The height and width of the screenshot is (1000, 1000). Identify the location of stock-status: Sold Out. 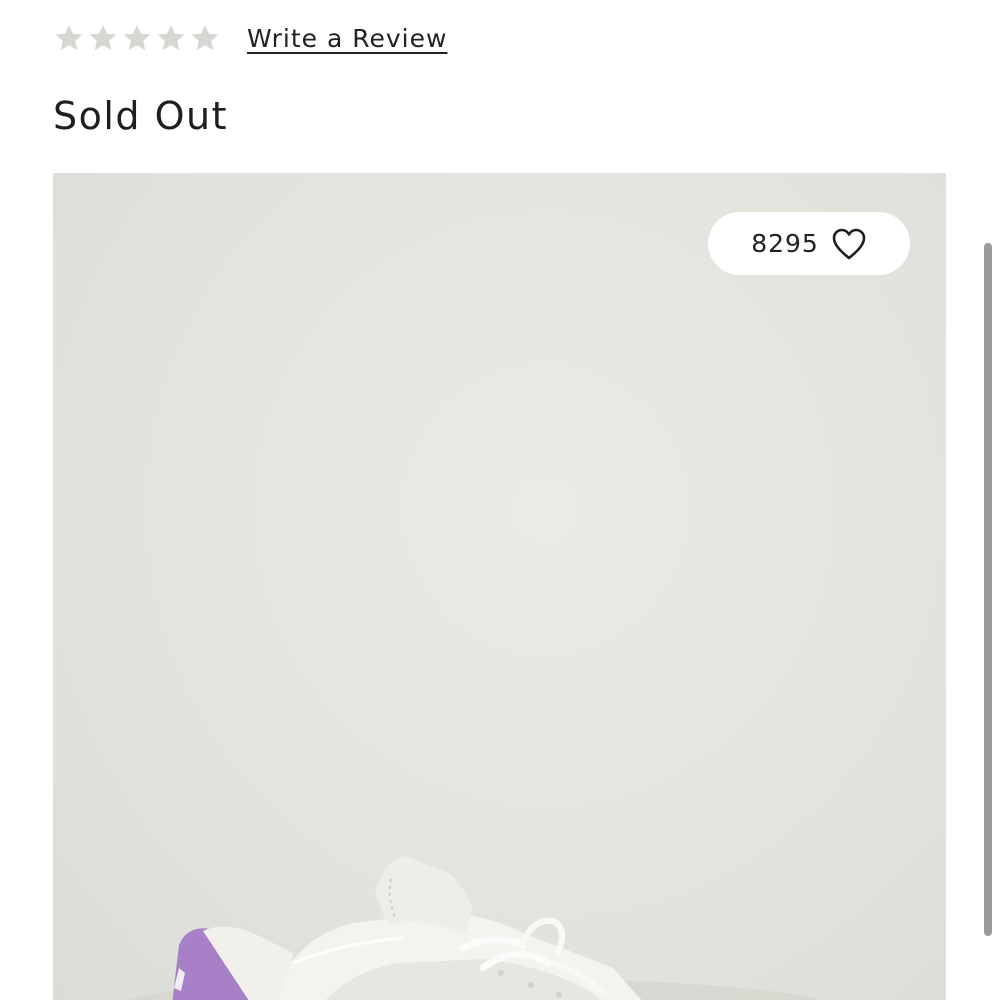
(141, 116).